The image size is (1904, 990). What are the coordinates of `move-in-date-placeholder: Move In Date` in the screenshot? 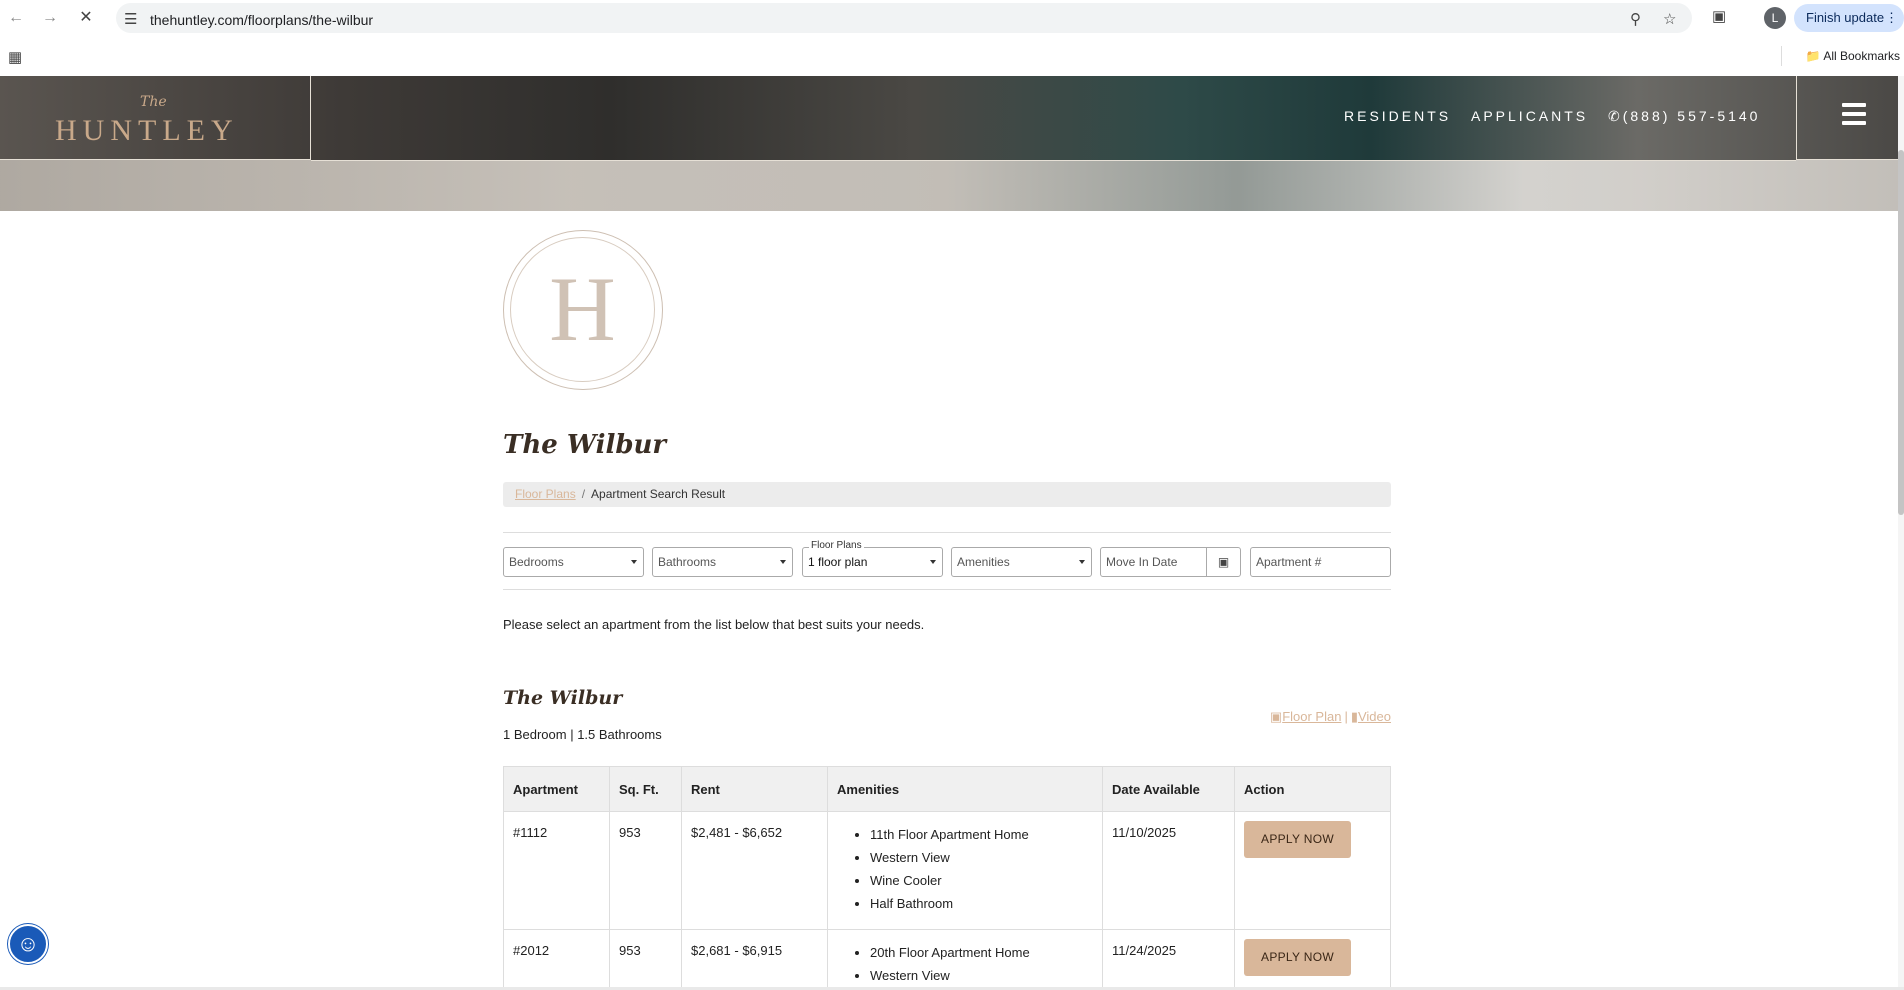 It's located at (1142, 562).